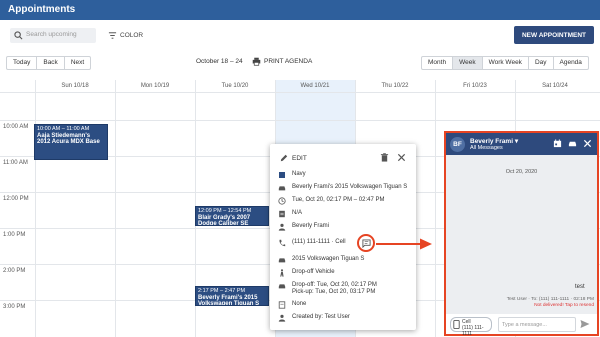 This screenshot has height=337, width=600. I want to click on next-button: Next, so click(77, 63).